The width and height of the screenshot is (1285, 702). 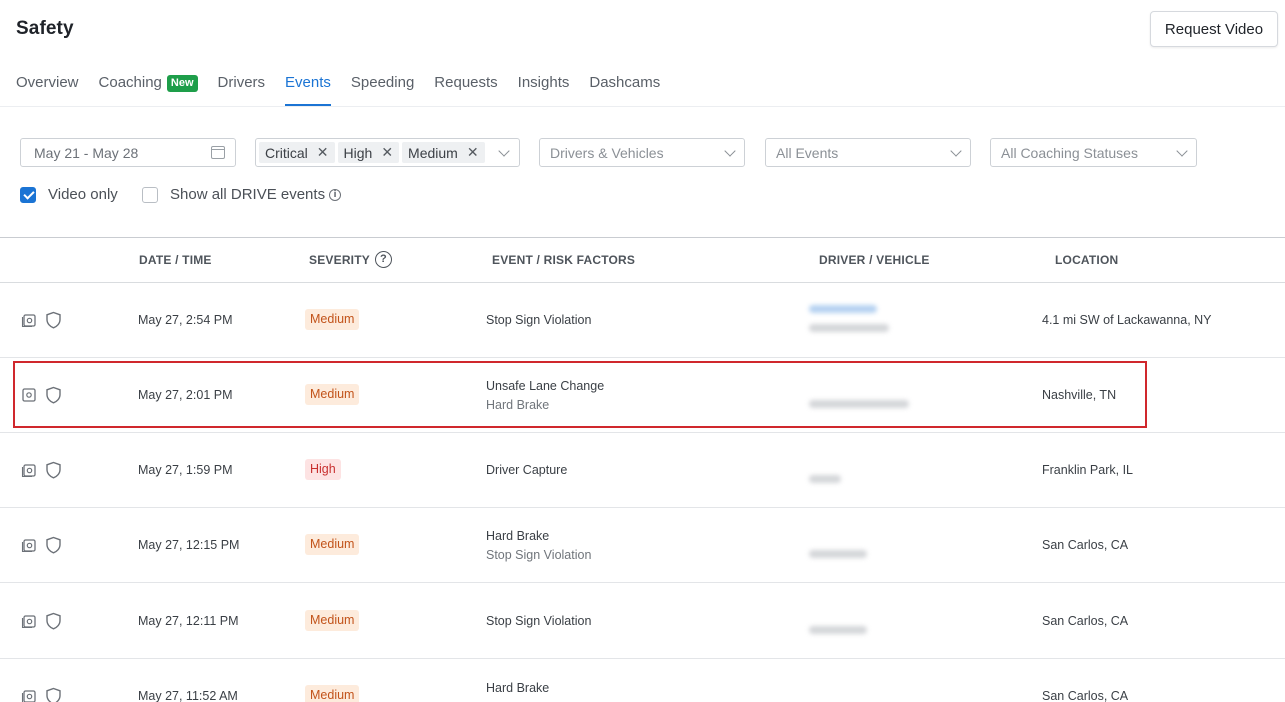 I want to click on show-all-drive-label: Show all DRIVE events, so click(x=248, y=194).